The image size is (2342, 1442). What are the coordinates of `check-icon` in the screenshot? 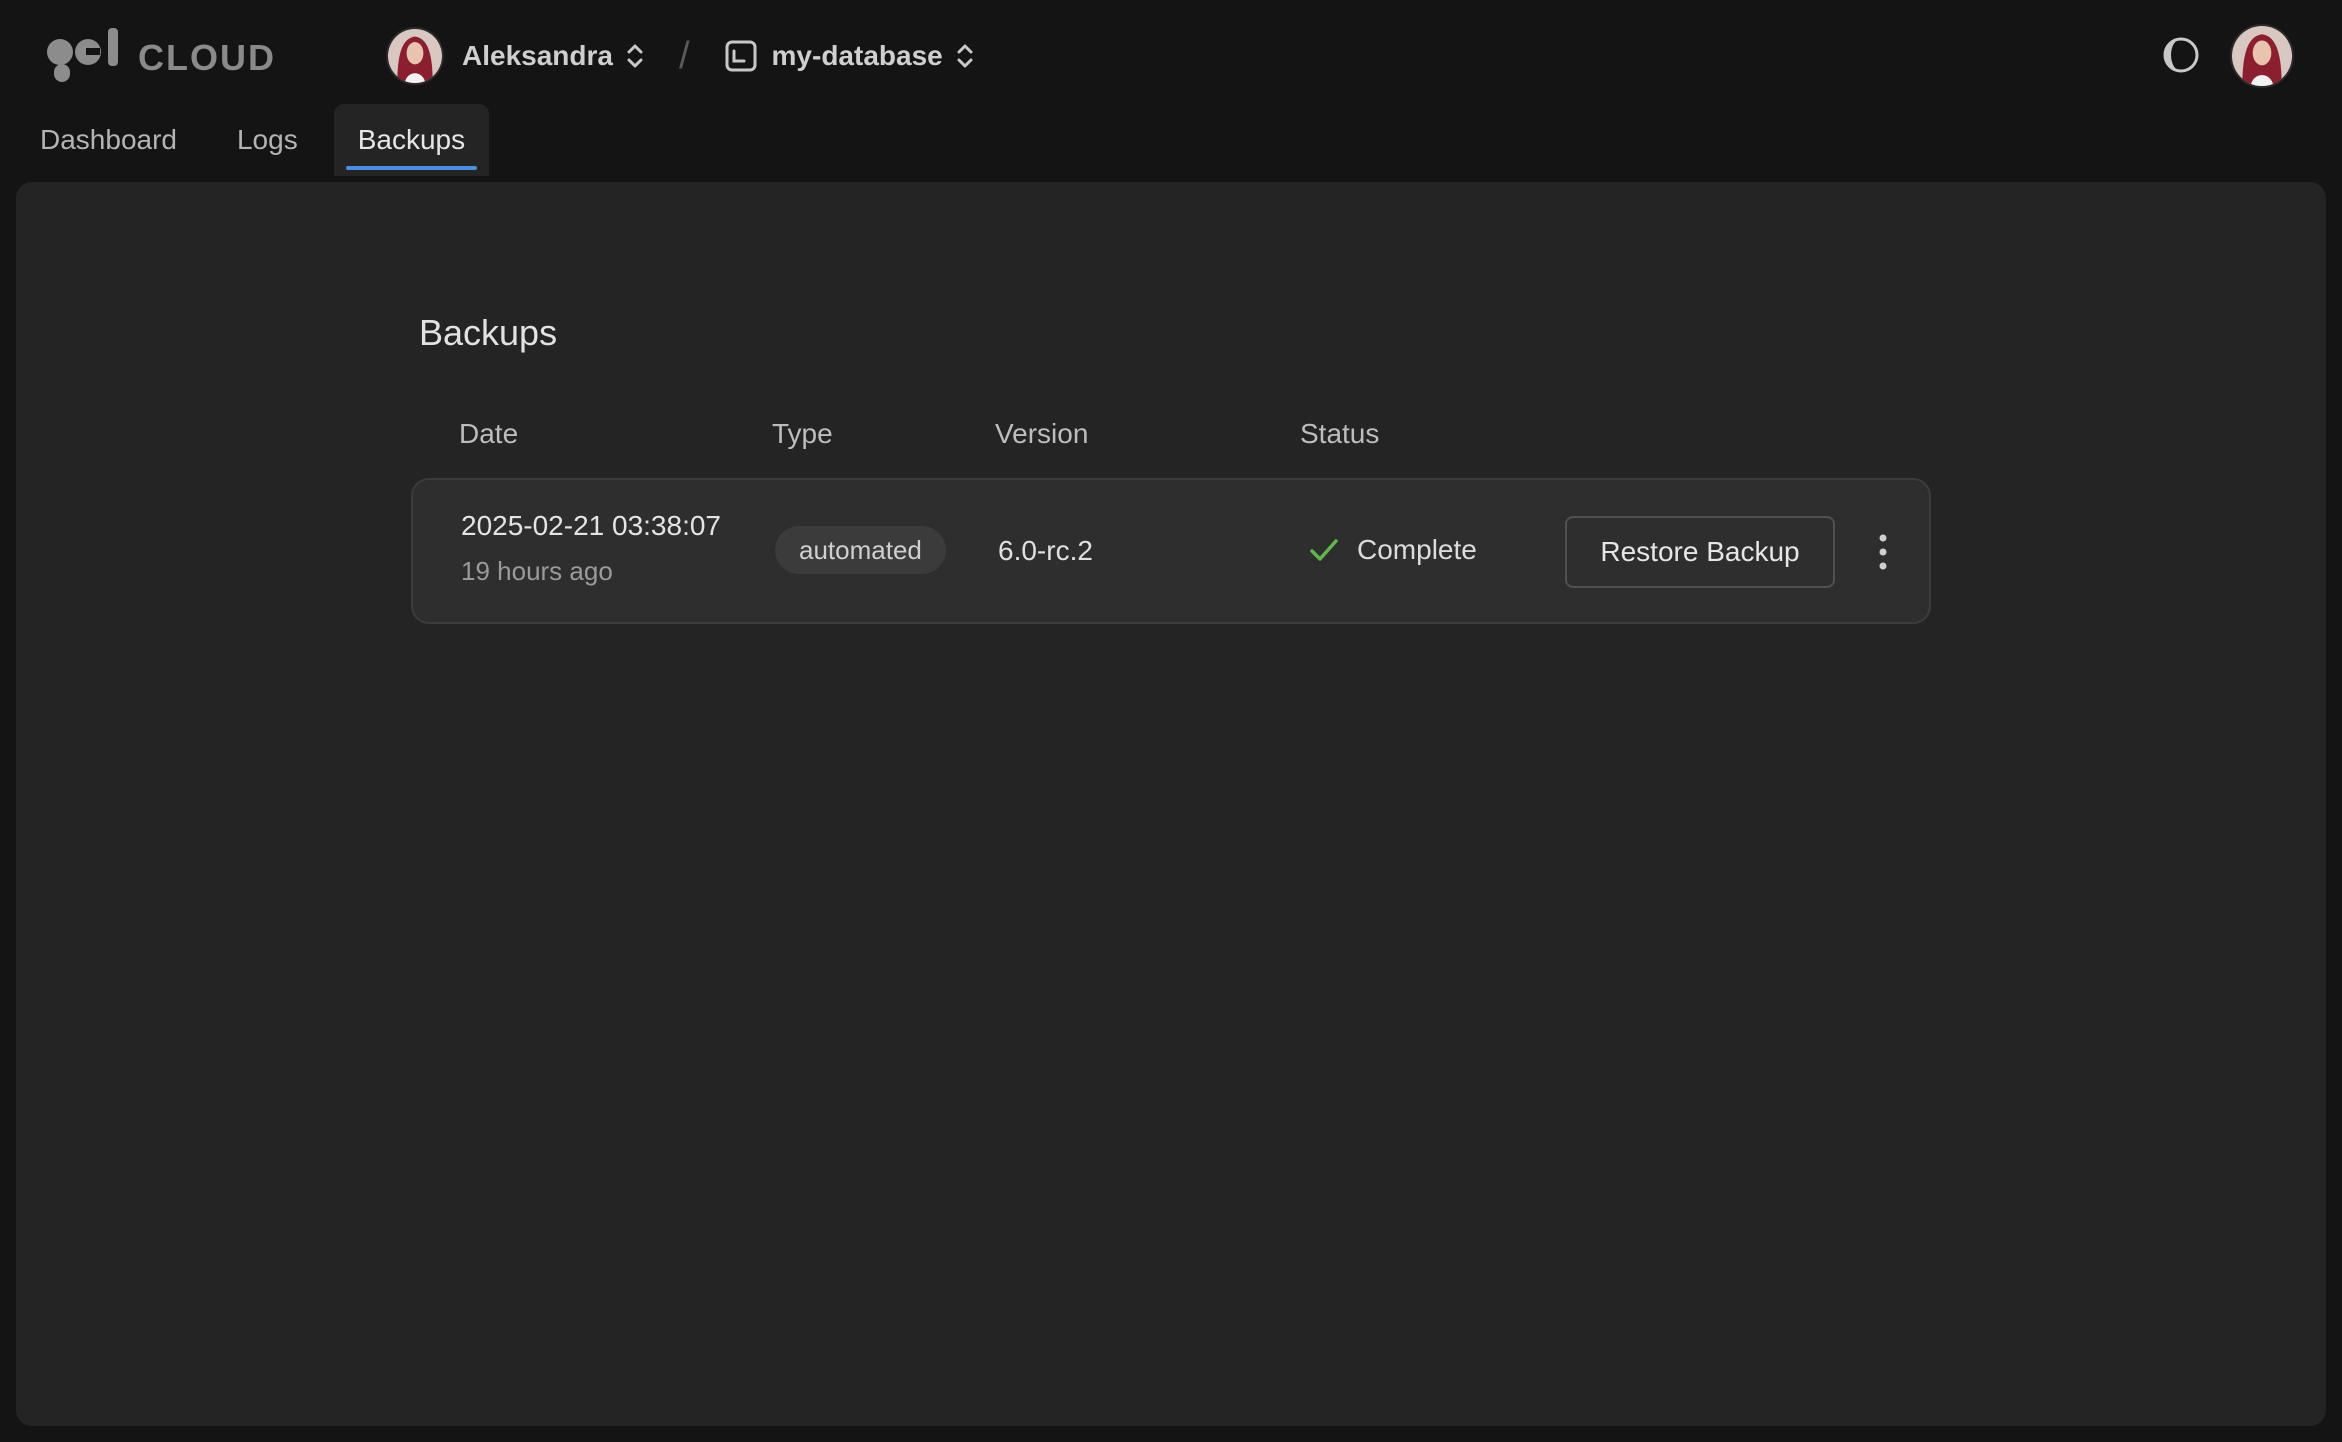 It's located at (1324, 550).